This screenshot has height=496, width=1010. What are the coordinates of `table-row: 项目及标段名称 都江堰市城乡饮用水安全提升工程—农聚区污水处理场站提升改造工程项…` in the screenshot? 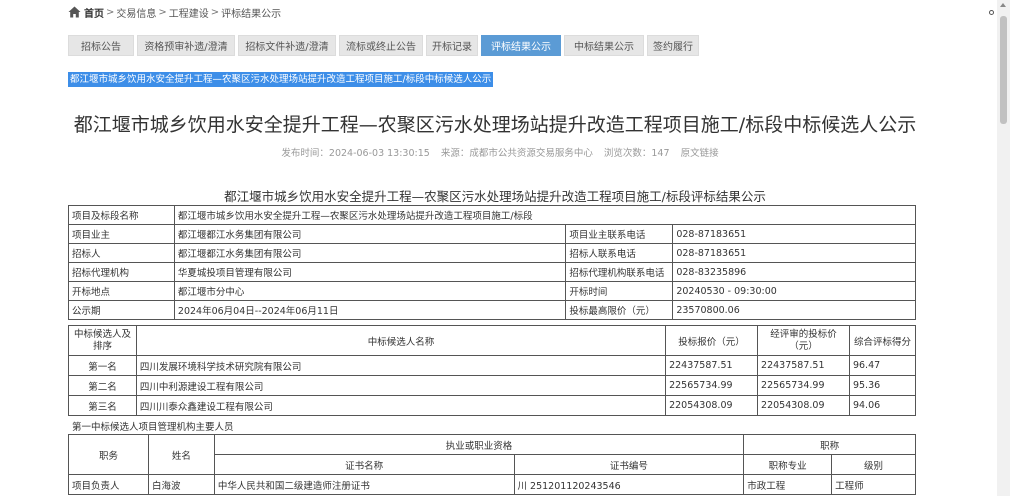 It's located at (492, 215).